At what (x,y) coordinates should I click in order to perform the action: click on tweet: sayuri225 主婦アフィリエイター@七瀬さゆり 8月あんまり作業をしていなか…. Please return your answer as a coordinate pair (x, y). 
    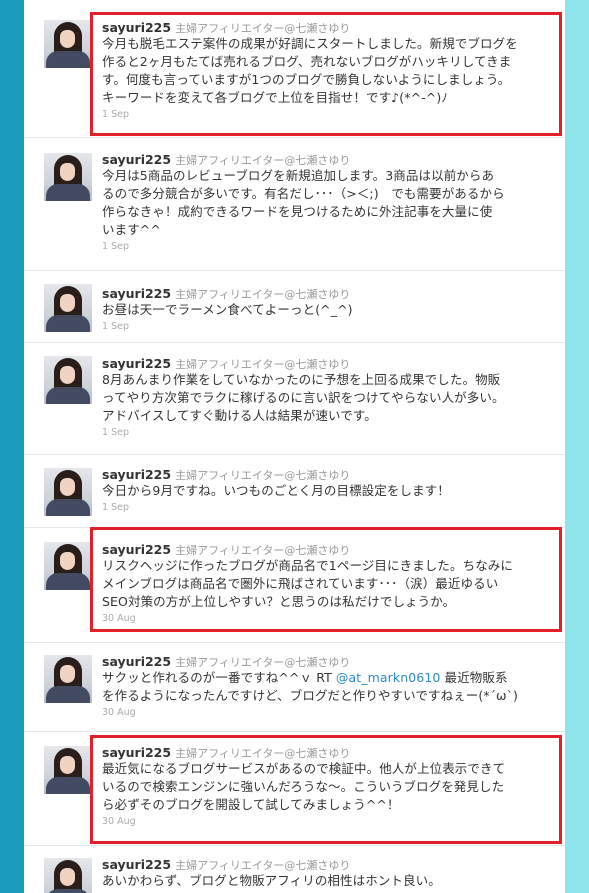
    Looking at the image, I should click on (294, 399).